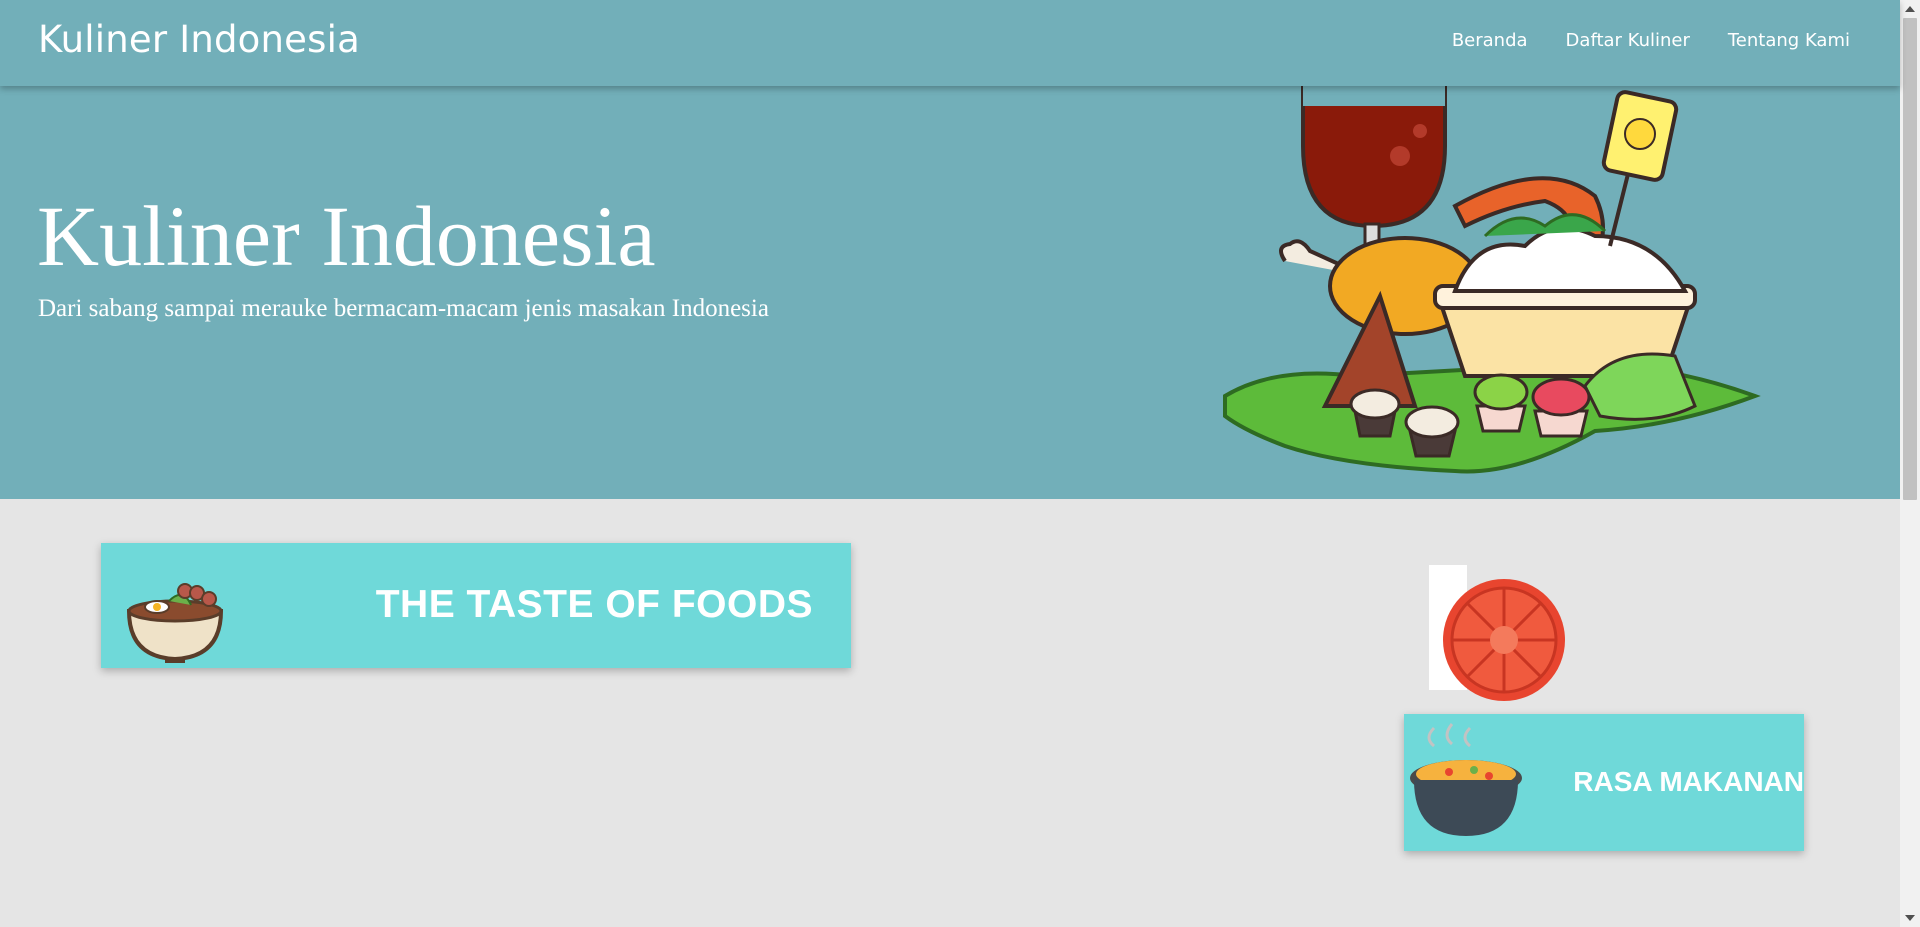  Describe the element at coordinates (175, 623) in the screenshot. I see `noodle-bowl-icon` at that location.